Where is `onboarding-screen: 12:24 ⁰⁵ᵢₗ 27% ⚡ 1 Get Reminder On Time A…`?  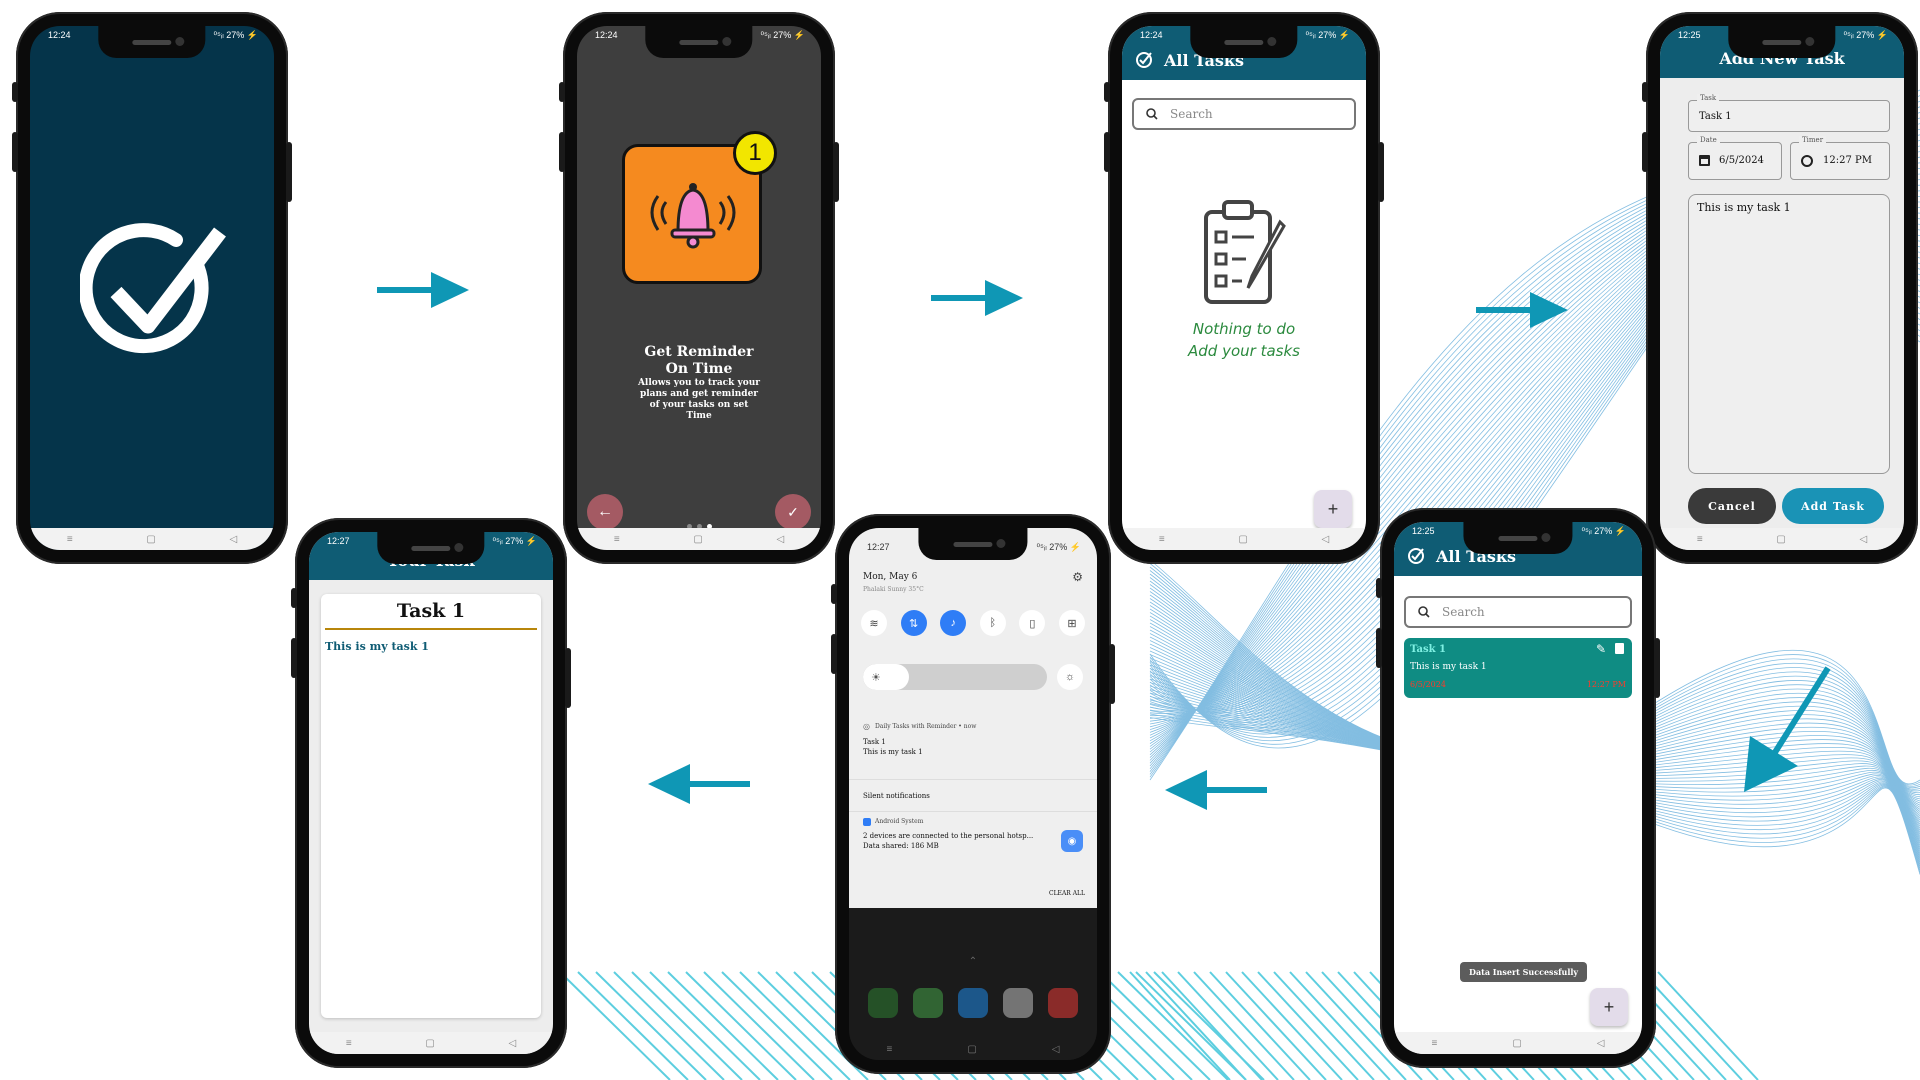
onboarding-screen: 12:24 ⁰⁵ᵢₗ 27% ⚡ 1 Get Reminder On Time A… is located at coordinates (699, 288).